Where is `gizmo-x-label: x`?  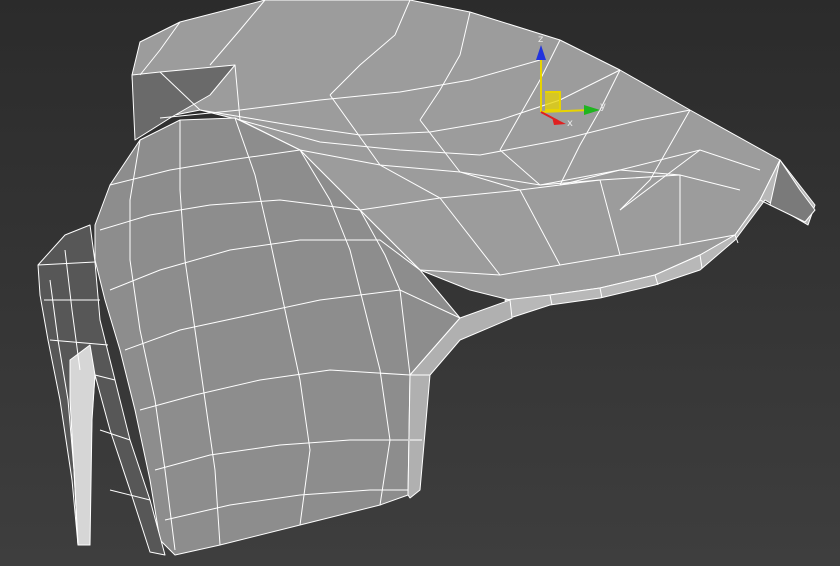 gizmo-x-label: x is located at coordinates (570, 123).